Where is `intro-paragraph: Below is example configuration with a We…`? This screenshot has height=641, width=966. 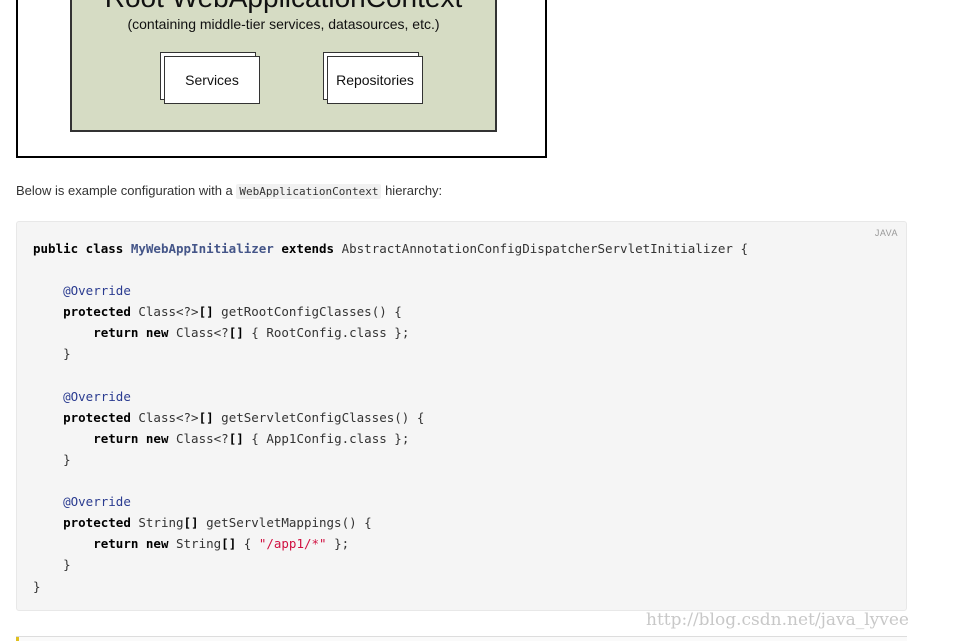 intro-paragraph: Below is example configuration with a We… is located at coordinates (229, 191).